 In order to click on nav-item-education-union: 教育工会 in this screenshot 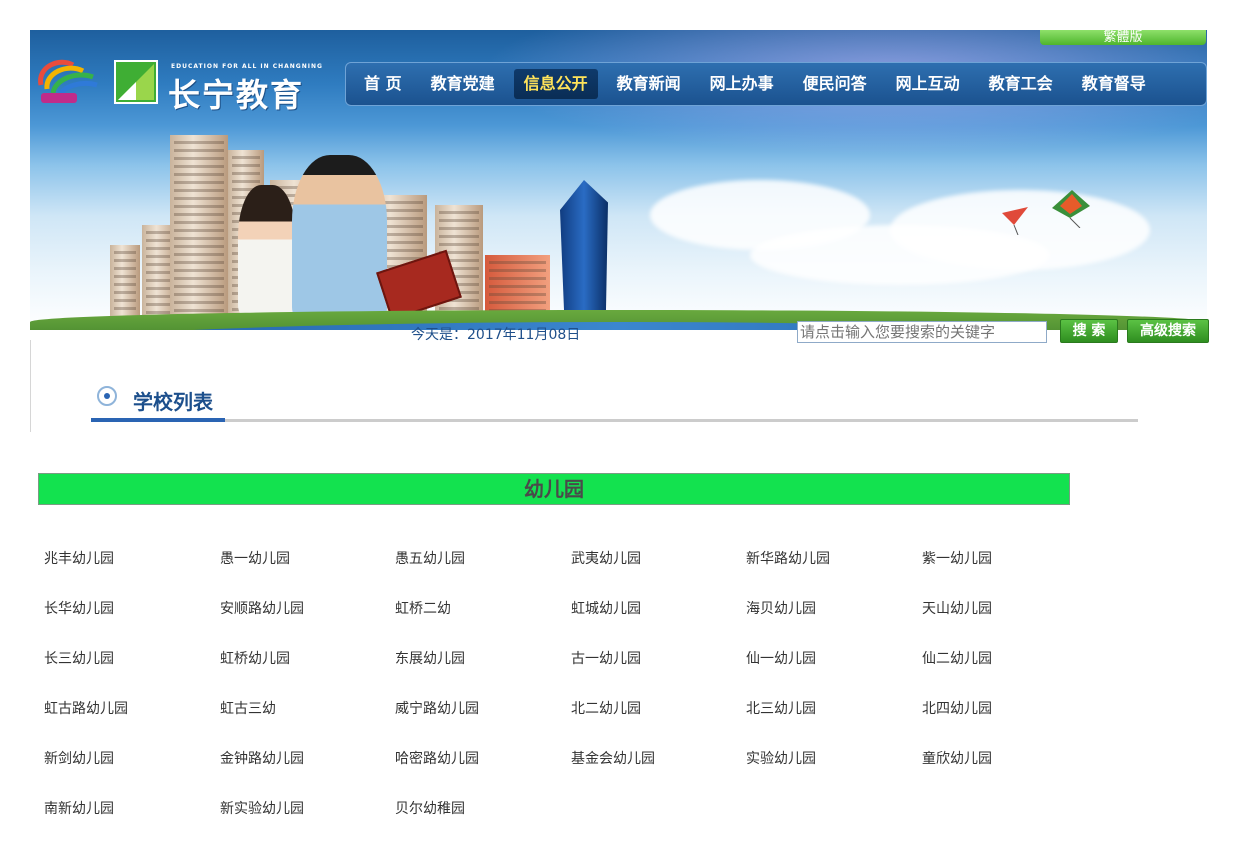, I will do `click(1021, 84)`.